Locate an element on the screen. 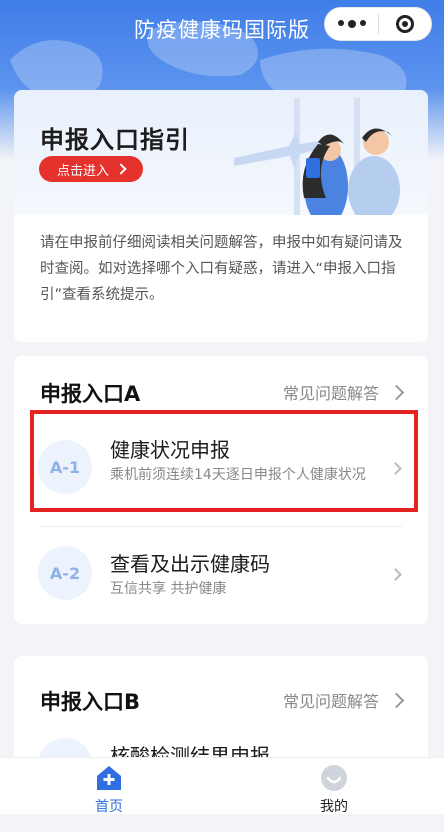 The height and width of the screenshot is (832, 444). entry-item-a2: A-2 查看及出示健康码 互信共享 共护健康 is located at coordinates (221, 578).